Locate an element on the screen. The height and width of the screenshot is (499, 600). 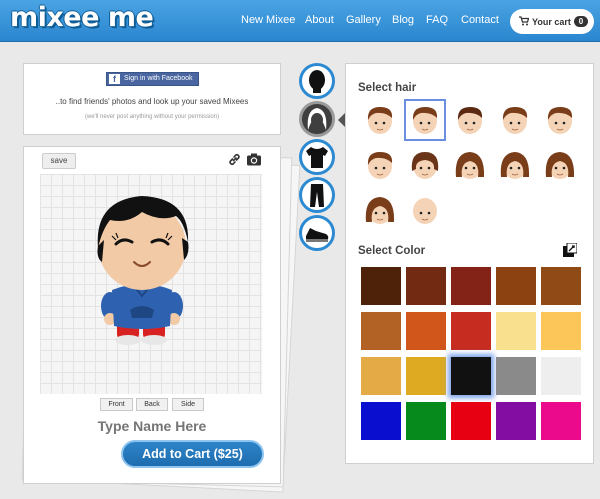
nav-gallery: Gallery is located at coordinates (363, 20).